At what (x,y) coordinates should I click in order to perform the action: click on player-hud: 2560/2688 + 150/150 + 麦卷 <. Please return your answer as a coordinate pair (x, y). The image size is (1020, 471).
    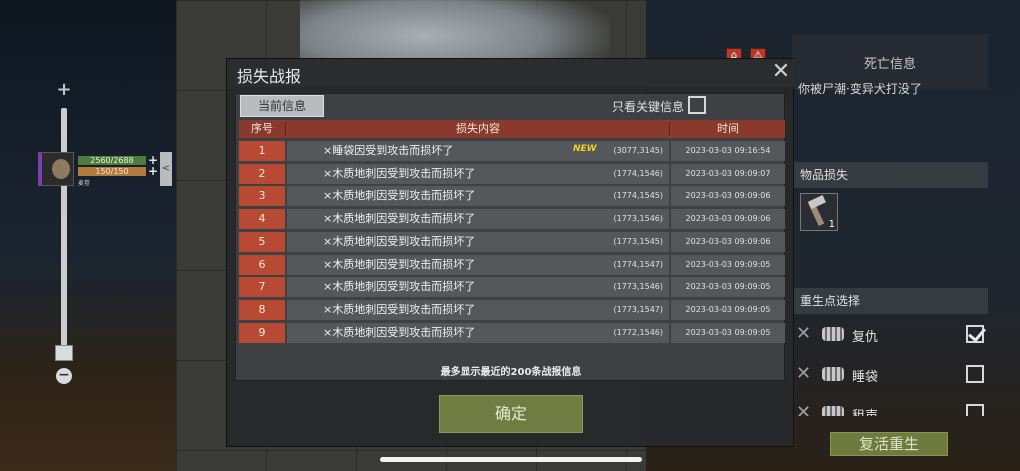
    Looking at the image, I should click on (106, 170).